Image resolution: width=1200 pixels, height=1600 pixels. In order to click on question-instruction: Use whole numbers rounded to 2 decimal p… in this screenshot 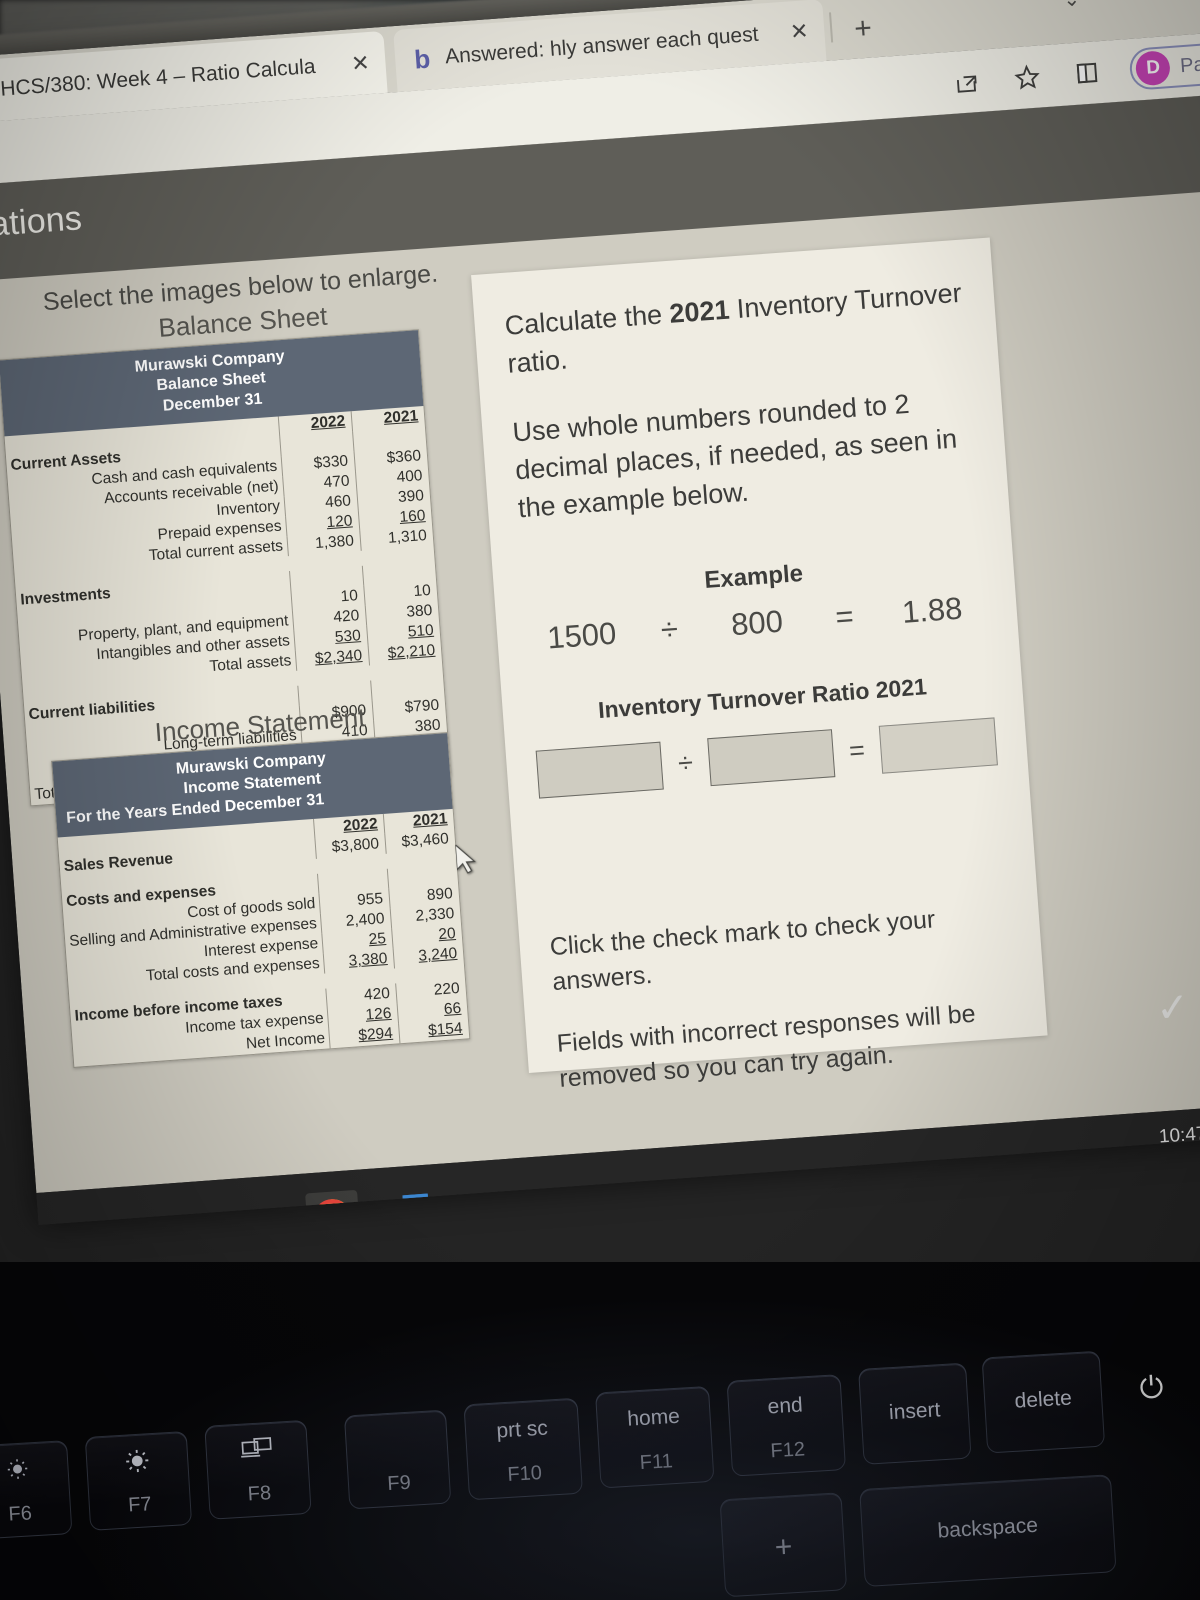, I will do `click(735, 456)`.